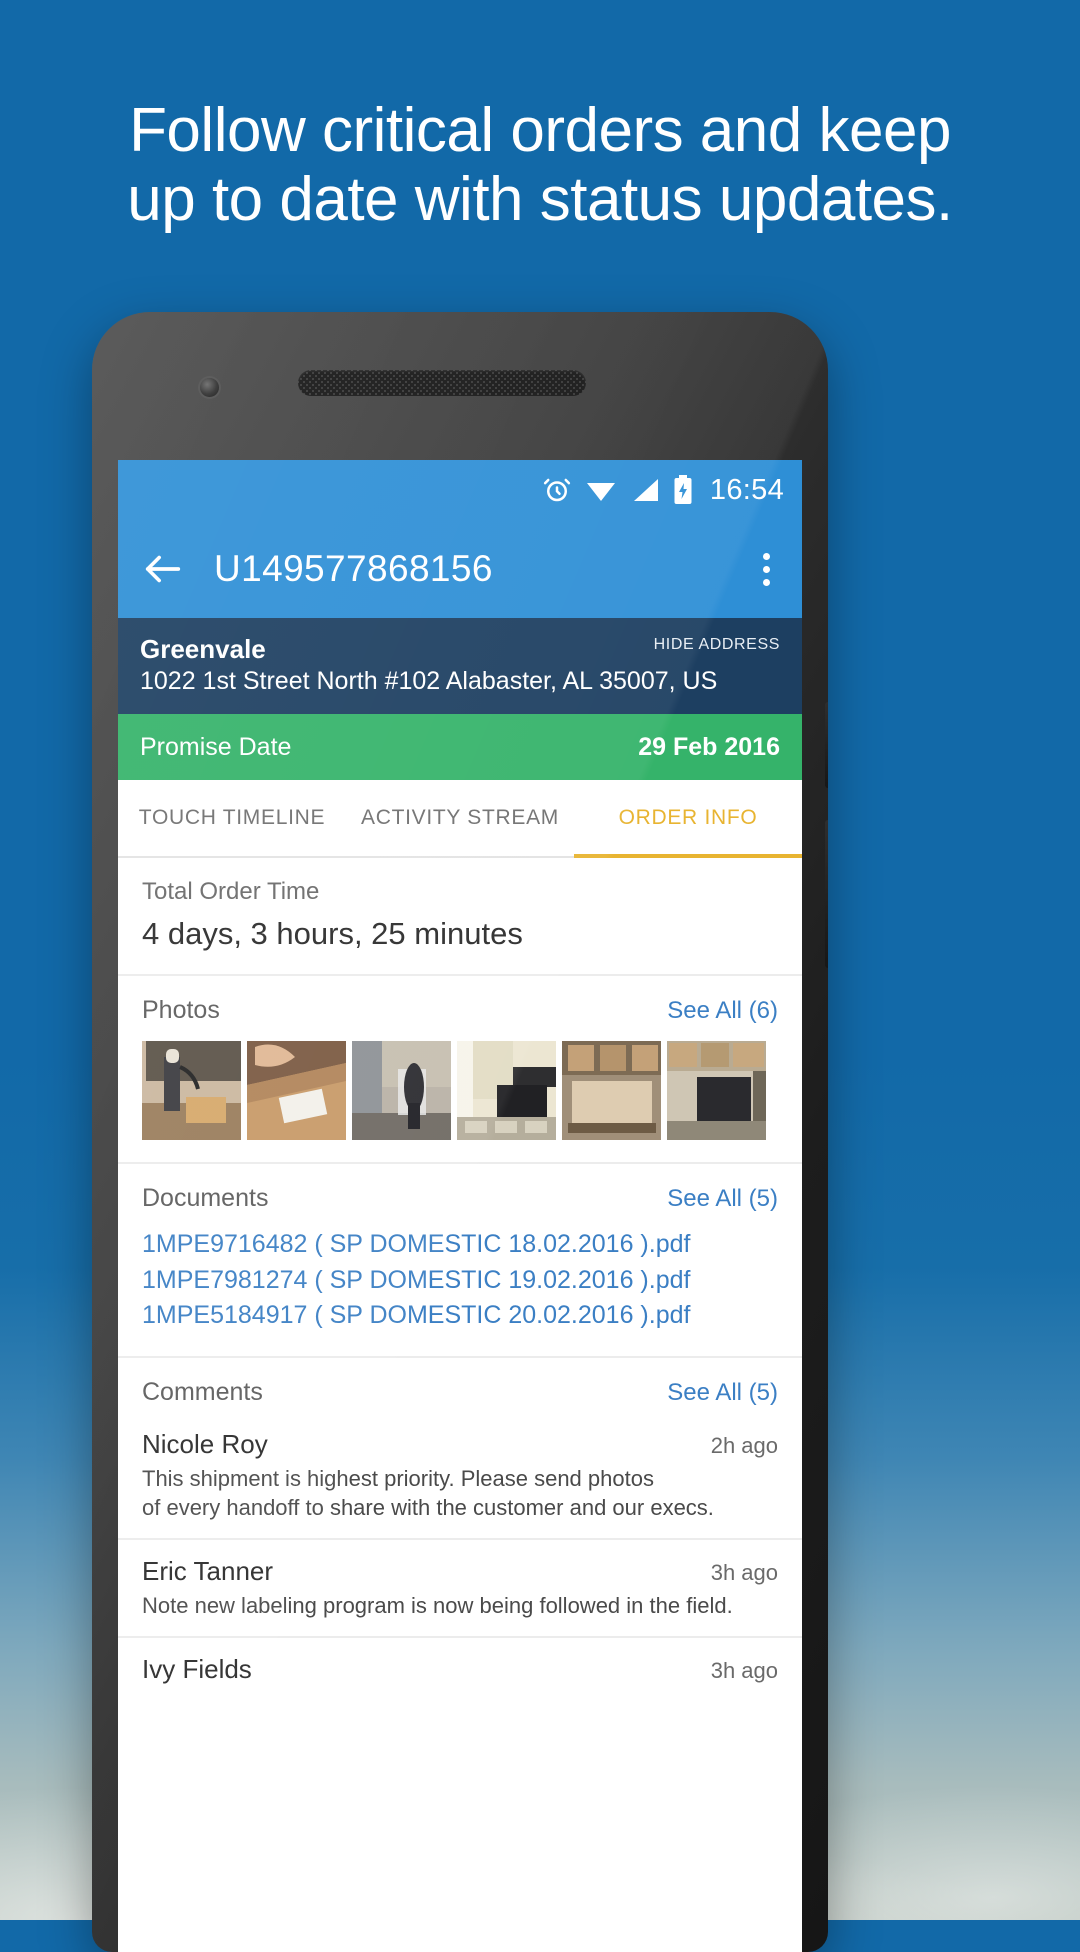 The height and width of the screenshot is (1952, 1080). Describe the element at coordinates (460, 1385) in the screenshot. I see `comments-header: Comments See All (5)` at that location.